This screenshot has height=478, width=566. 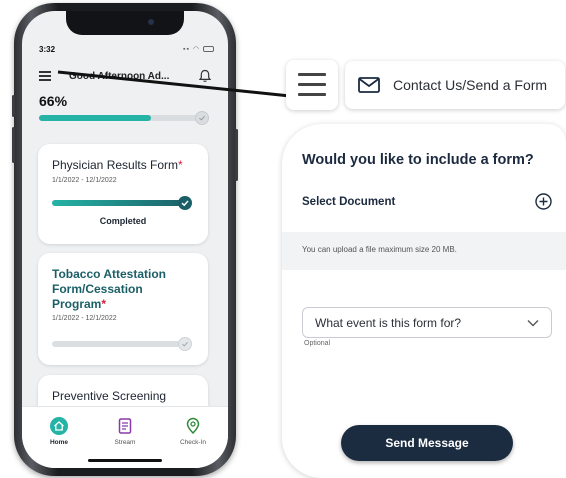 I want to click on send-message-button: Send Message, so click(x=427, y=443).